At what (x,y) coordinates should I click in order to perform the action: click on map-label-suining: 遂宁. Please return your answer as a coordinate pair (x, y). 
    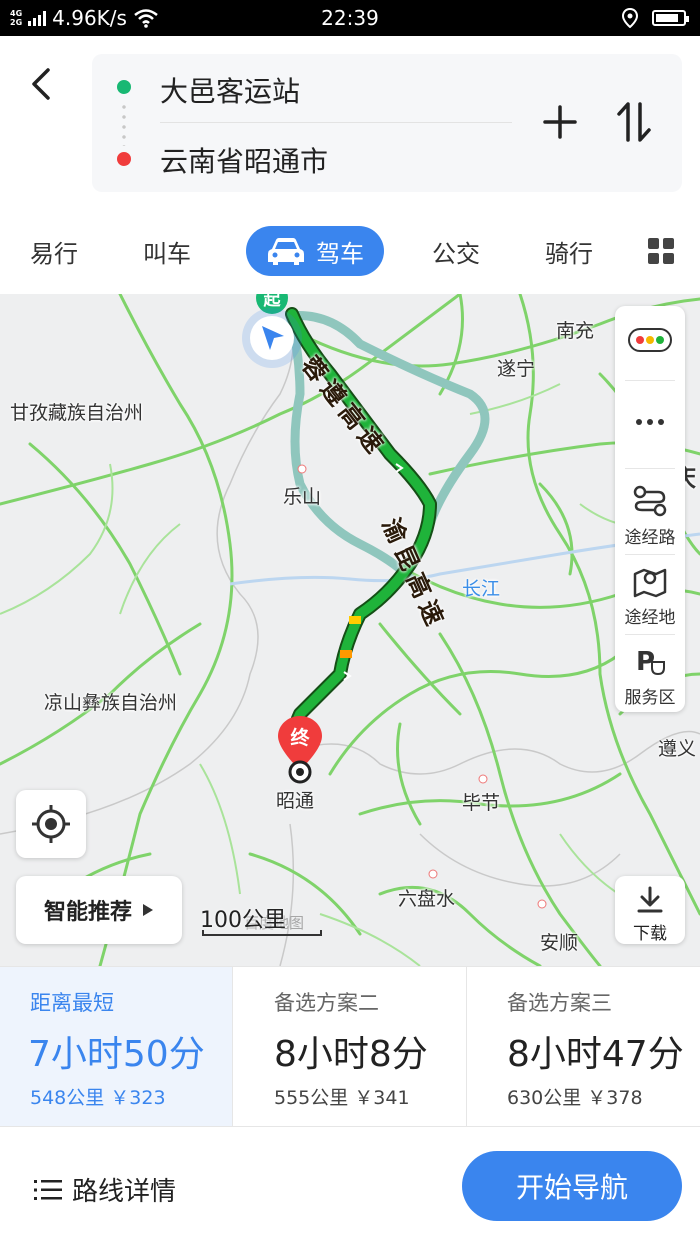
    Looking at the image, I should click on (516, 369).